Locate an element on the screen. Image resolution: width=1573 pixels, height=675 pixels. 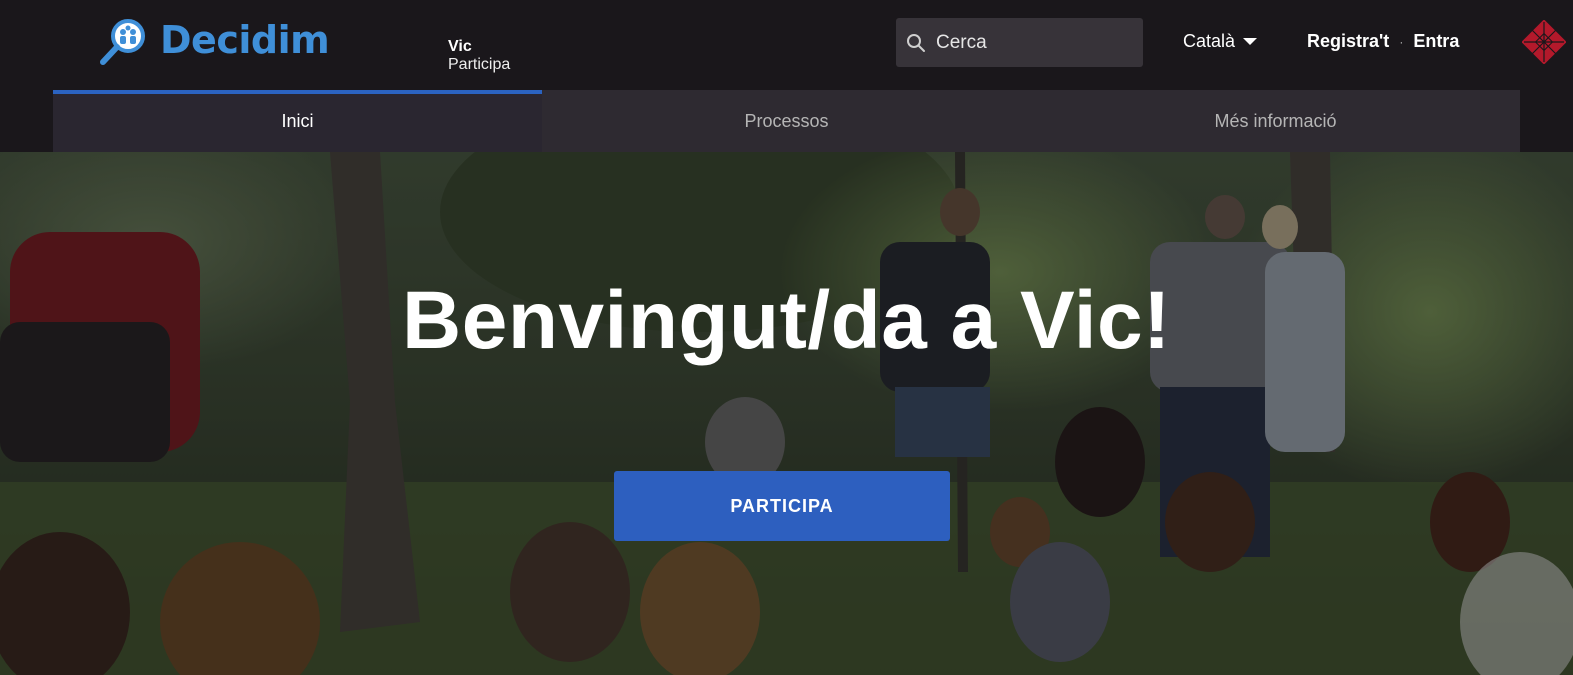
login-link: Entra is located at coordinates (1436, 41).